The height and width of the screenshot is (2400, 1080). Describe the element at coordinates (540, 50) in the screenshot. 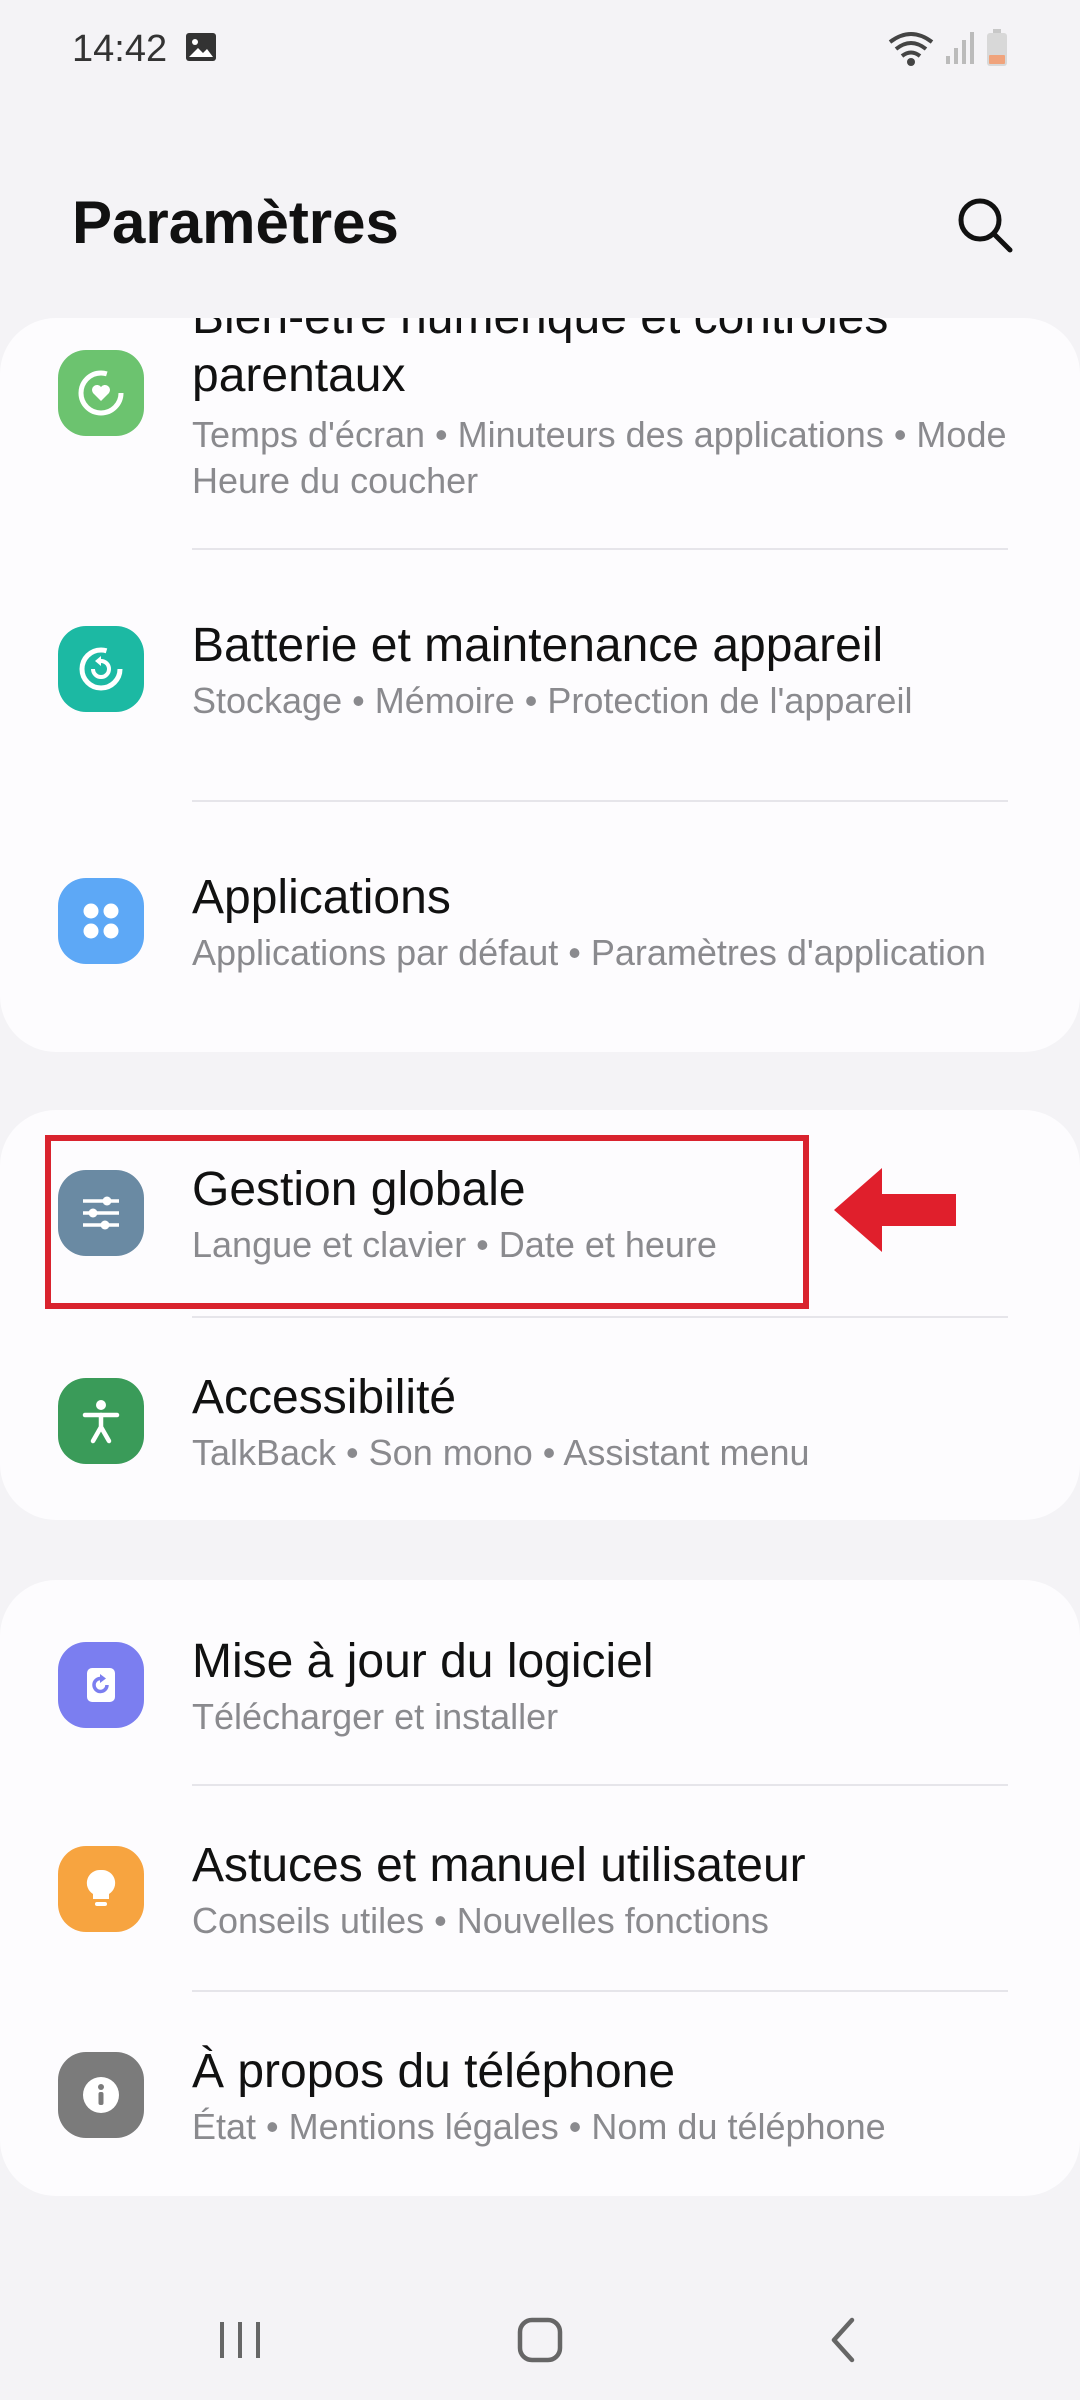

I see `status-bar: 14:42` at that location.